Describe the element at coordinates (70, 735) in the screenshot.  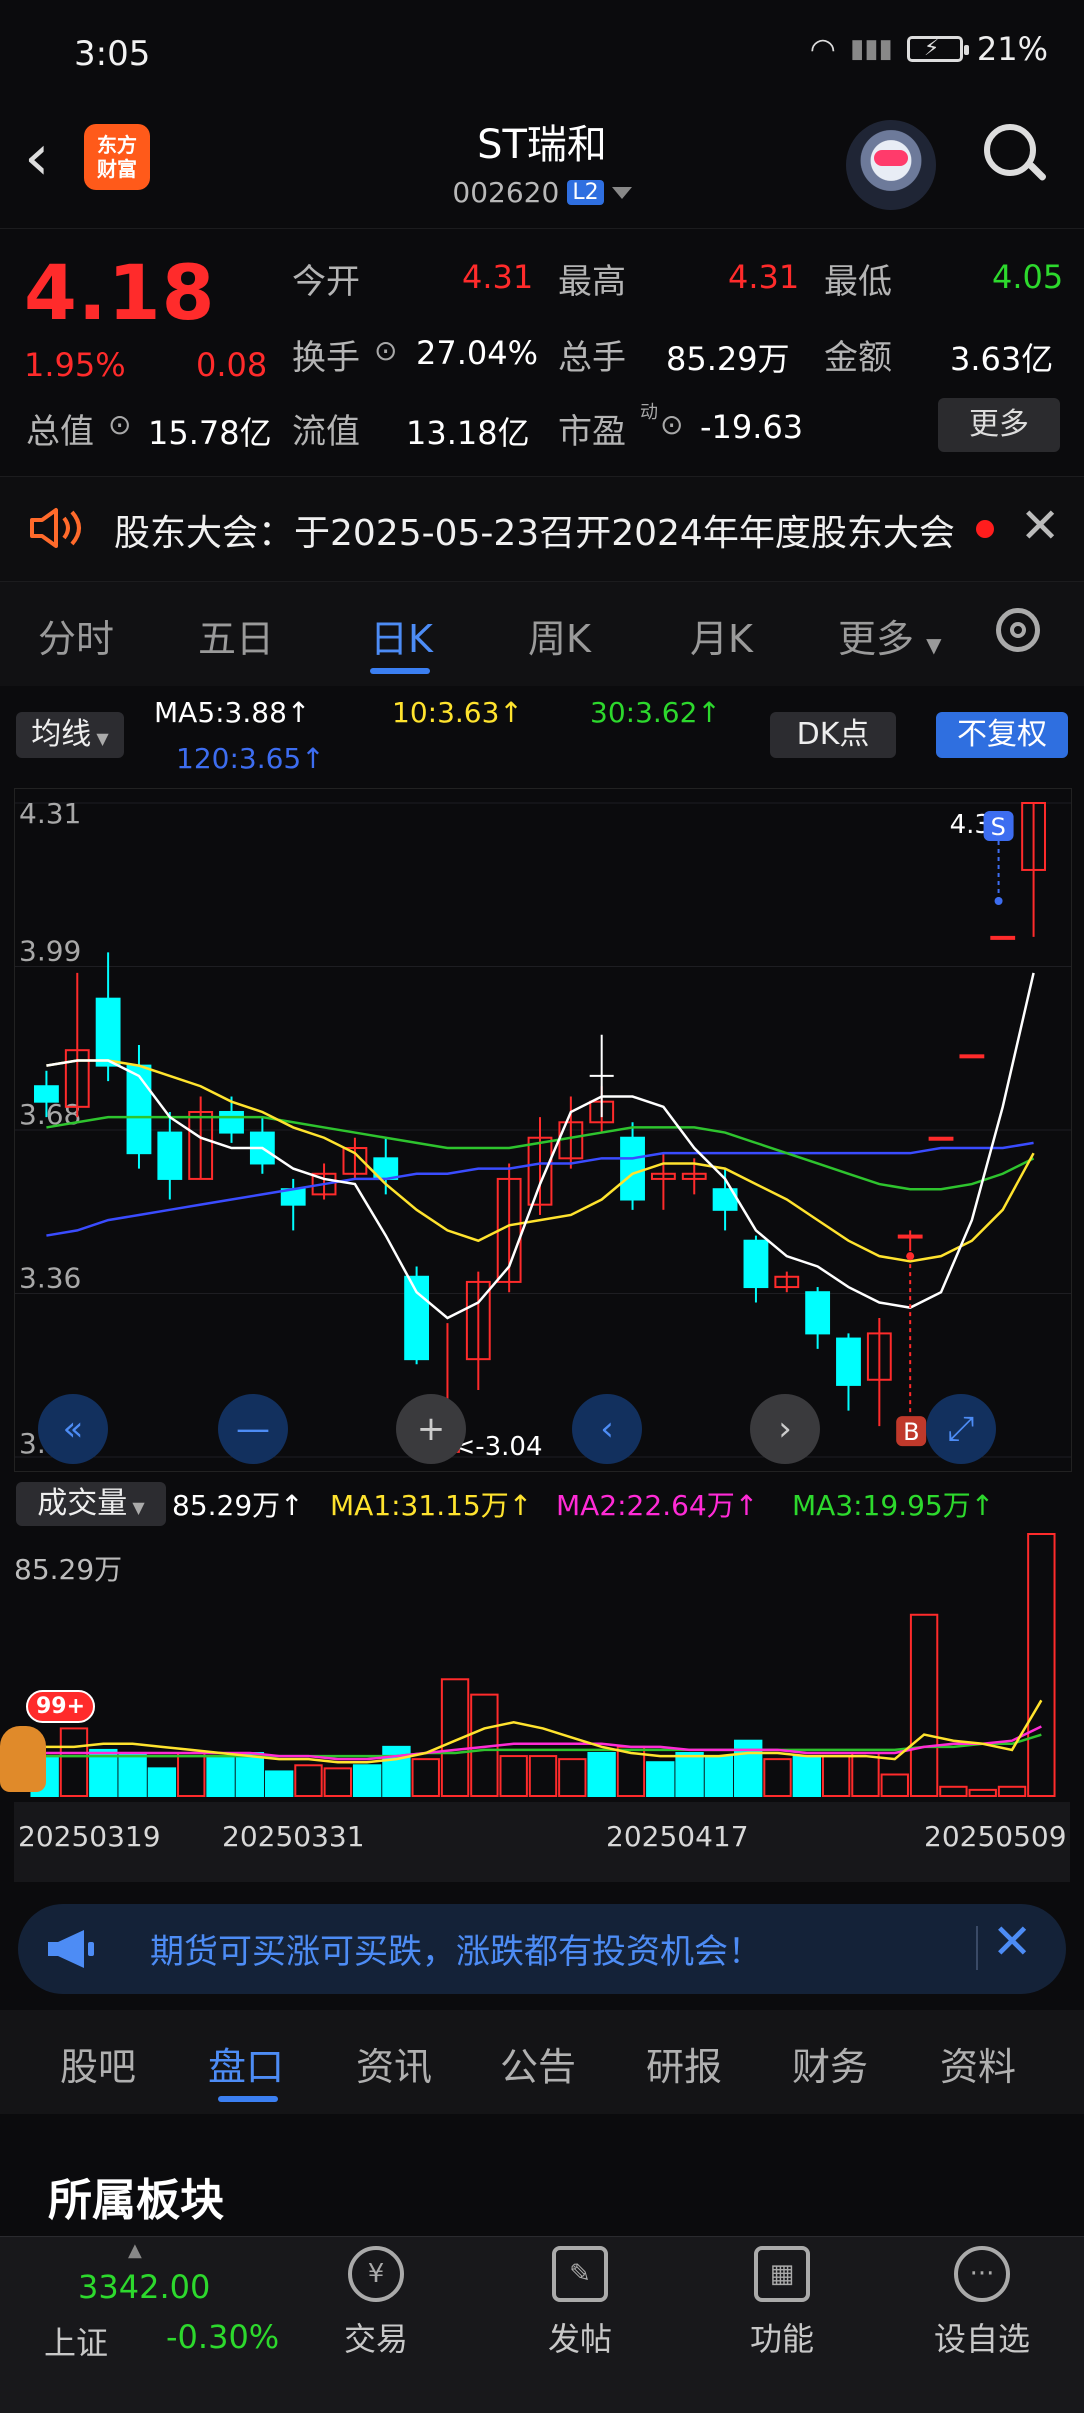
I see `ma-selector: 均线 ▼` at that location.